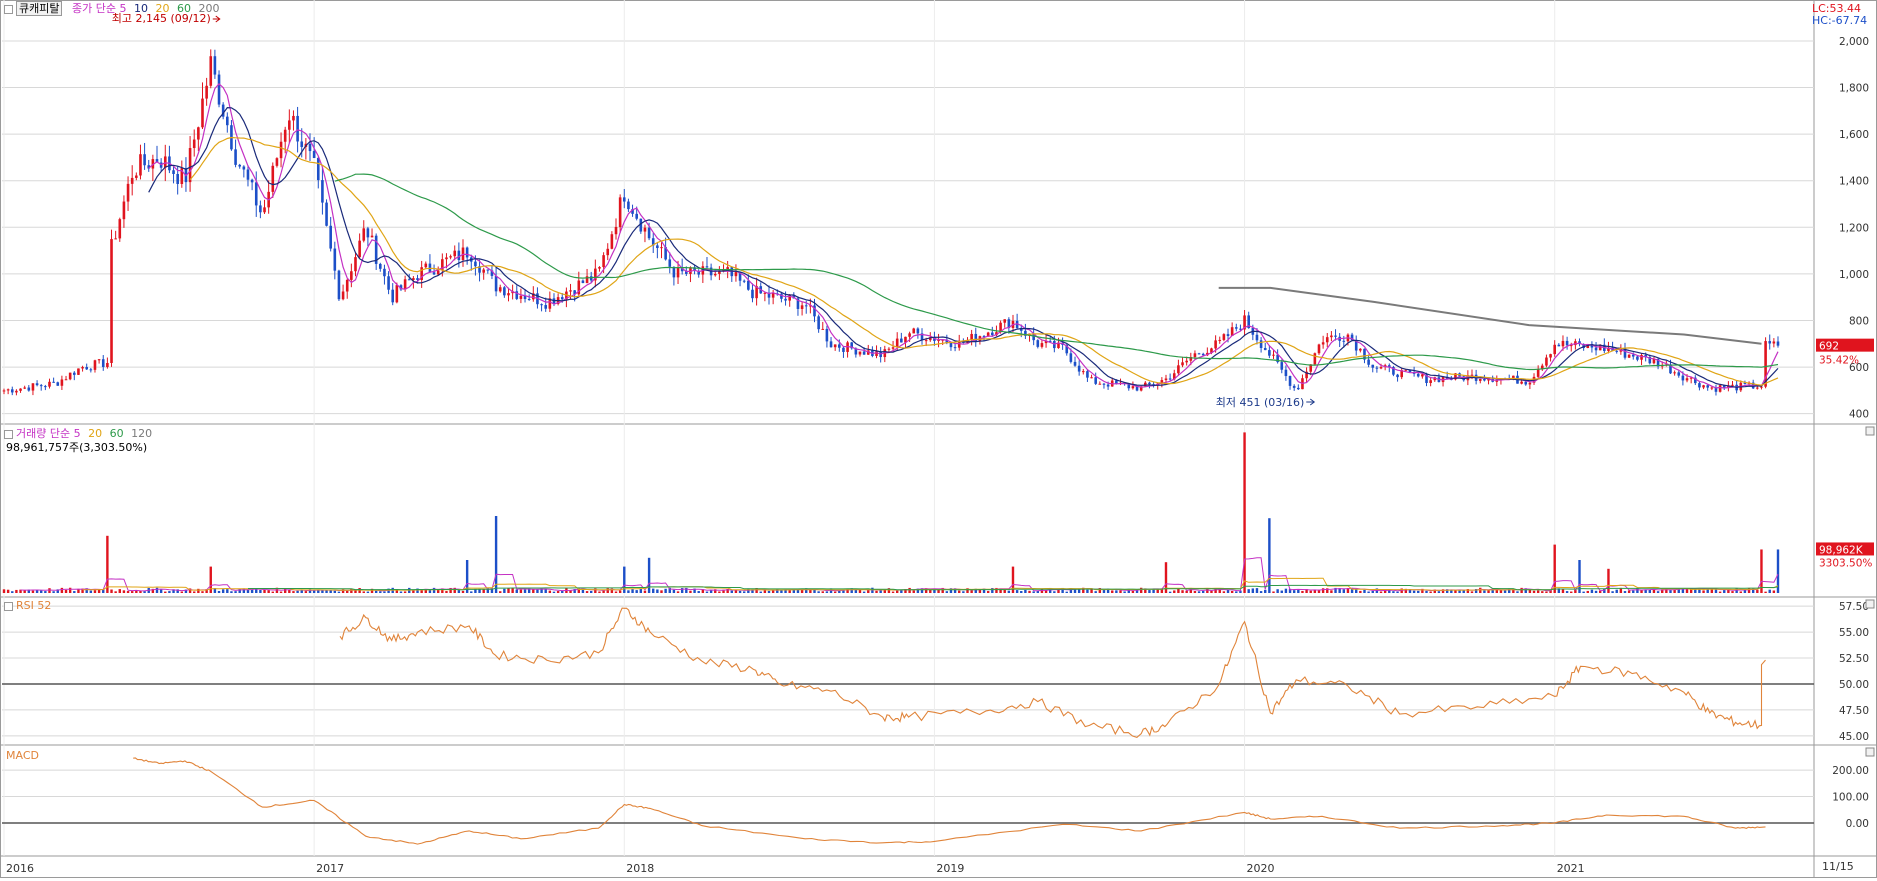 Image resolution: width=1877 pixels, height=881 pixels. What do you see at coordinates (95, 433) in the screenshot?
I see `vma20-period: 20` at bounding box center [95, 433].